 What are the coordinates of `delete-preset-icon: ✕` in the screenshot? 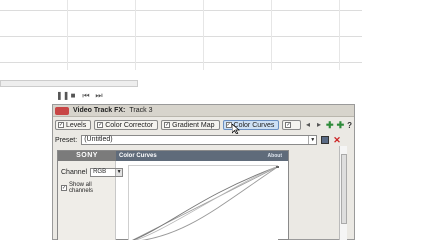 It's located at (337, 140).